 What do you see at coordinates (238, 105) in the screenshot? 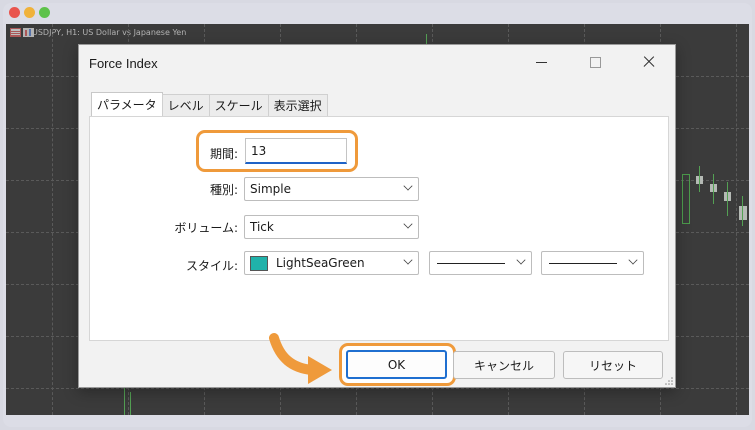
I see `tab-scale: スケール` at bounding box center [238, 105].